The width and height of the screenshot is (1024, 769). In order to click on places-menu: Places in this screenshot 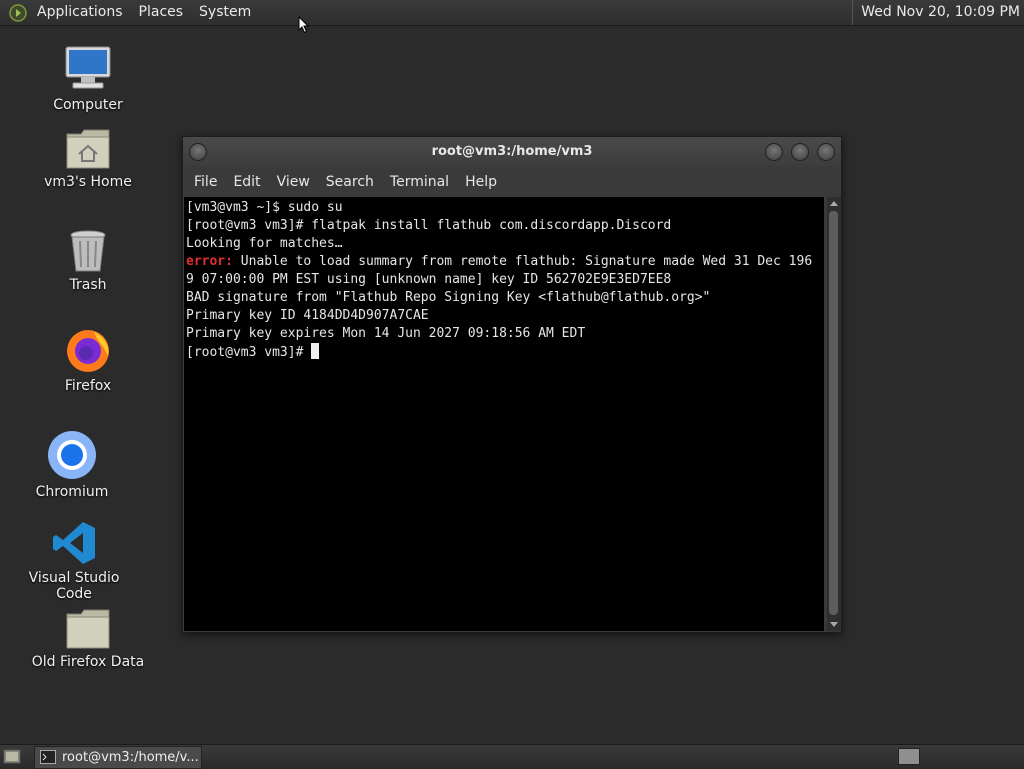, I will do `click(161, 12)`.